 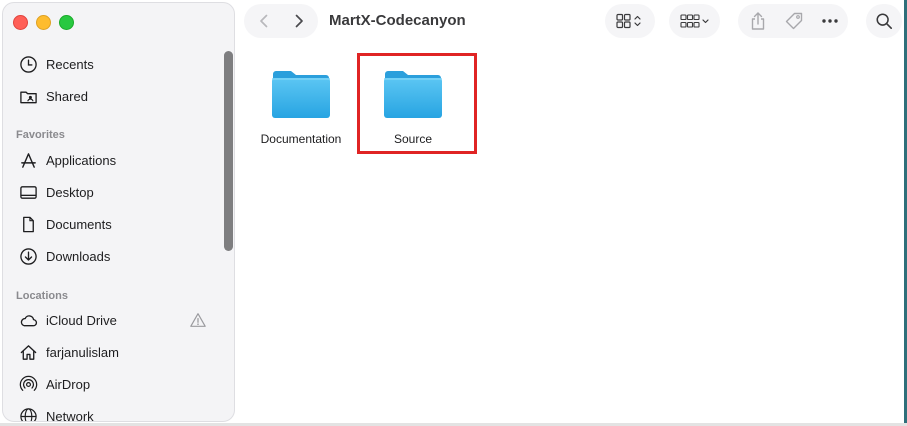 I want to click on locations-header: Locations, so click(x=42, y=296).